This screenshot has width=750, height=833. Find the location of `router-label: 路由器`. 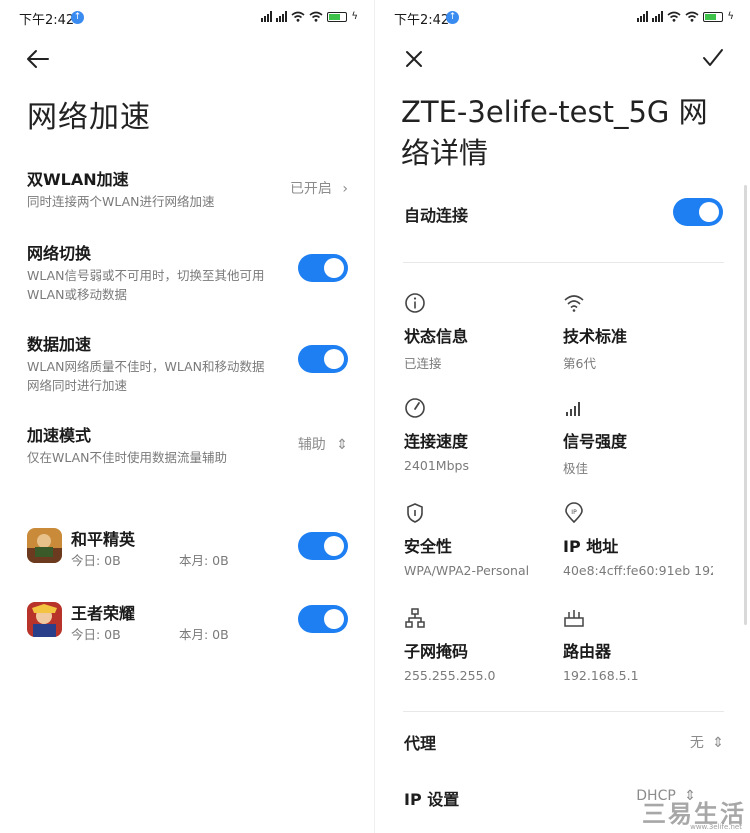

router-label: 路由器 is located at coordinates (587, 651).